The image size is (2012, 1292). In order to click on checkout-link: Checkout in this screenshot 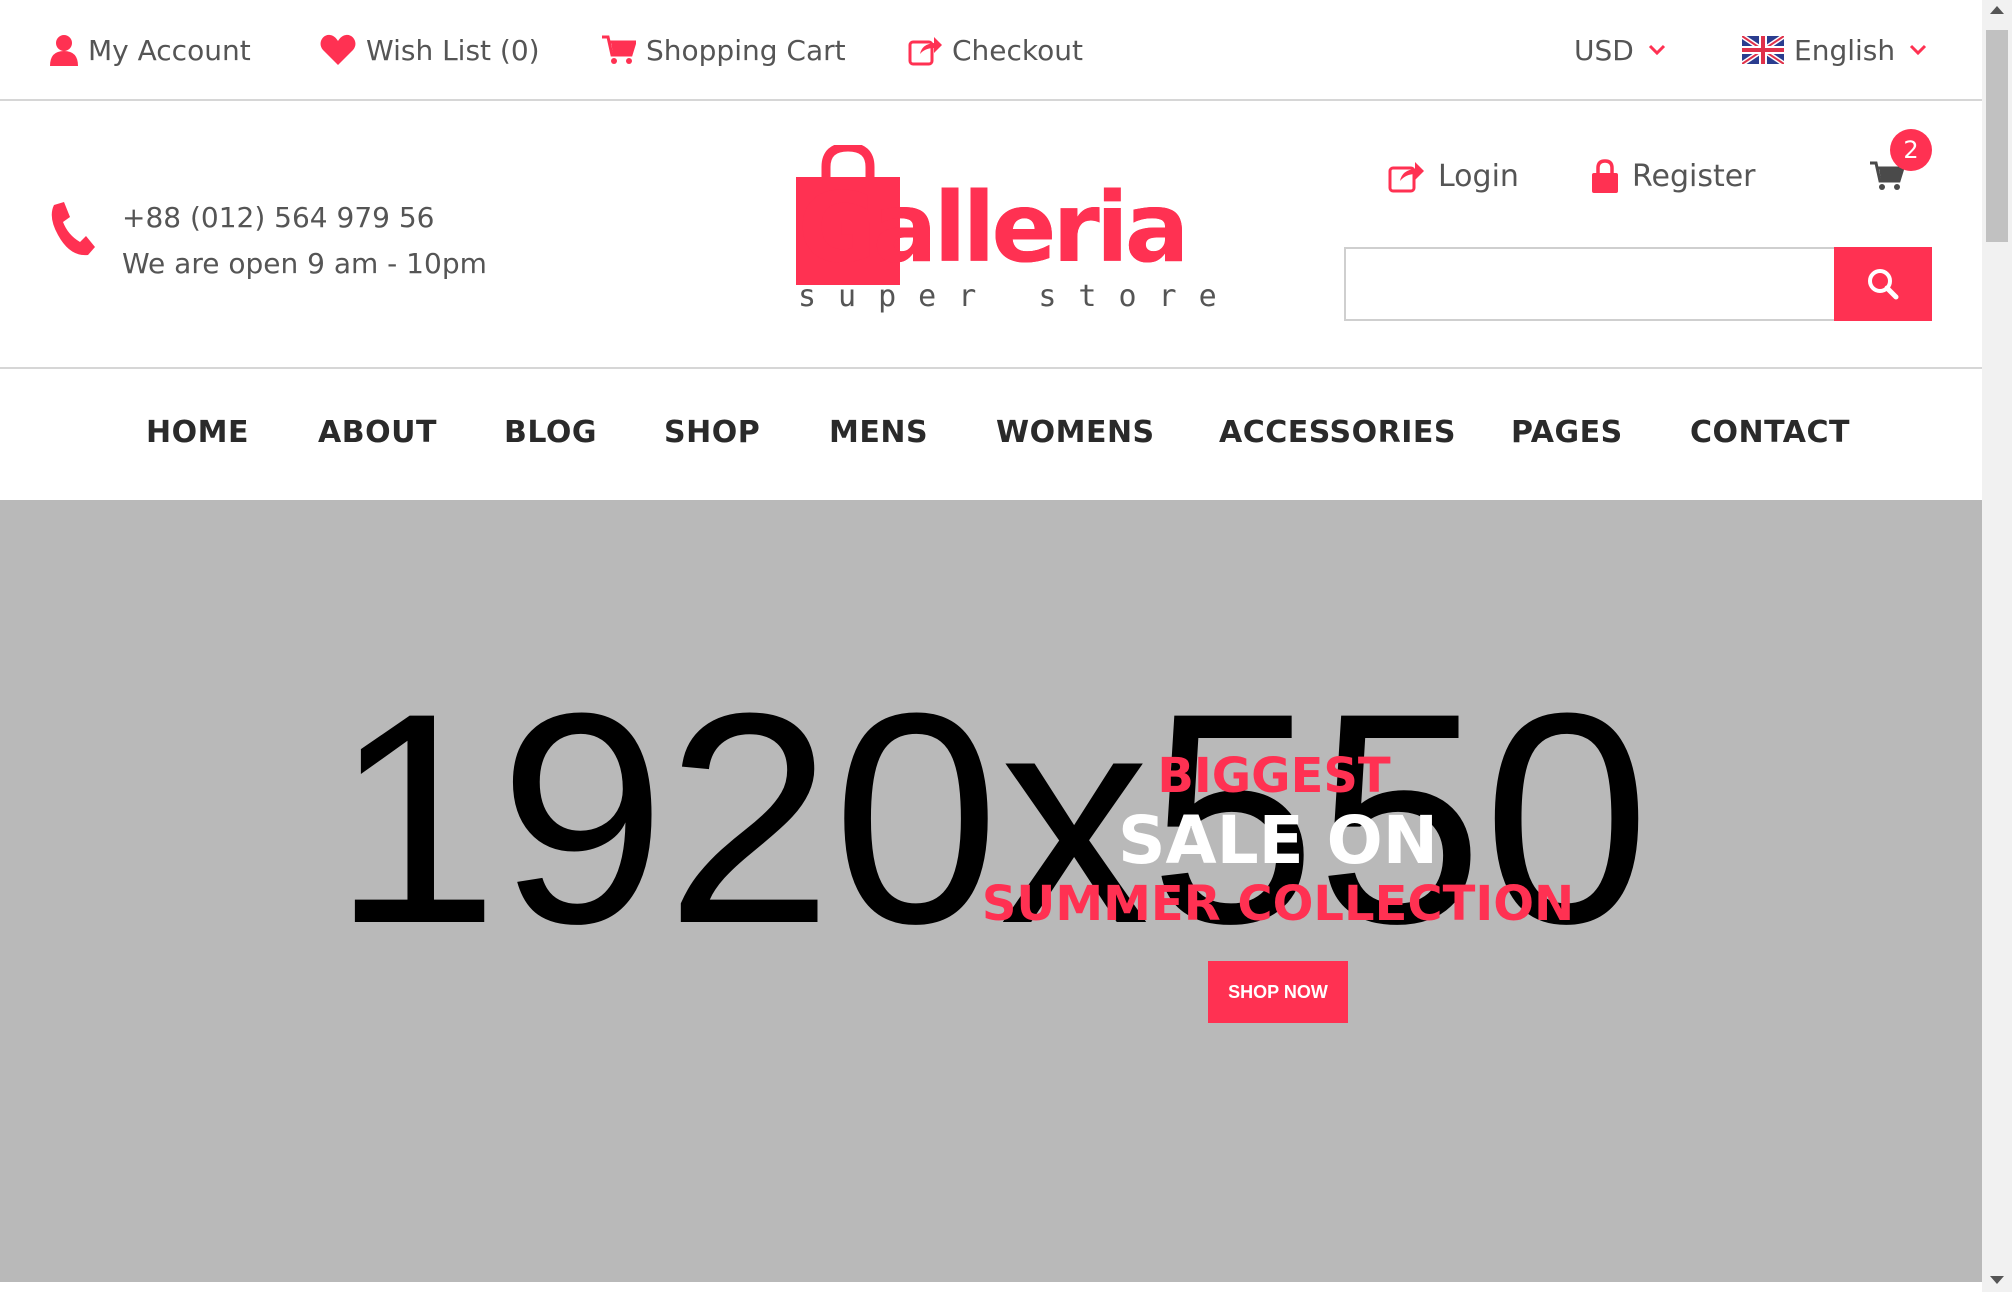, I will do `click(995, 50)`.